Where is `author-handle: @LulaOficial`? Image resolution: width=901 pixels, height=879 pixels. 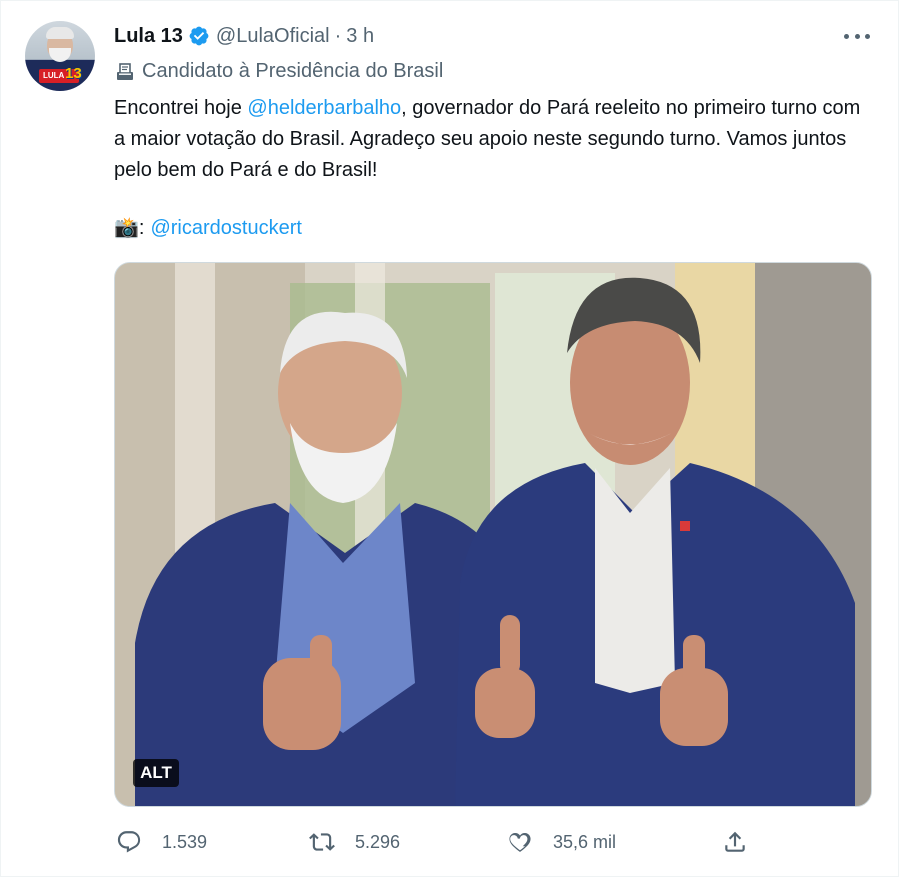
author-handle: @LulaOficial is located at coordinates (273, 36).